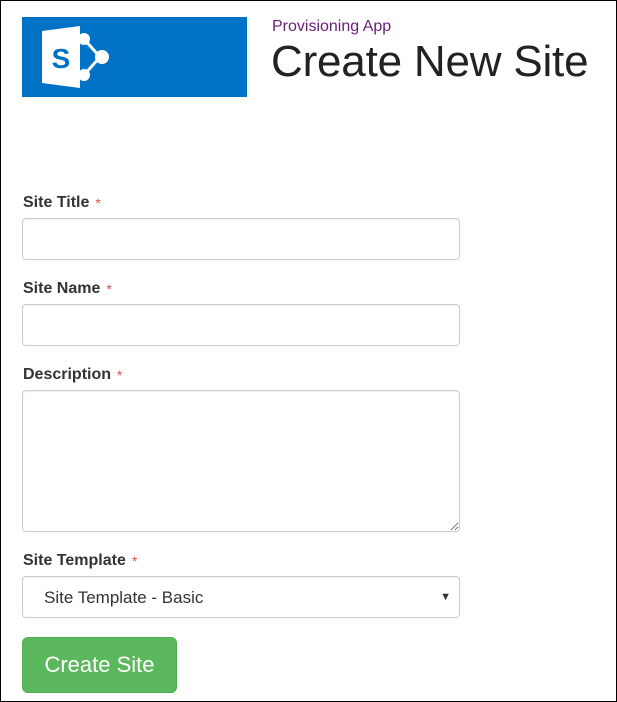  What do you see at coordinates (241, 461) in the screenshot?
I see `description-textarea` at bounding box center [241, 461].